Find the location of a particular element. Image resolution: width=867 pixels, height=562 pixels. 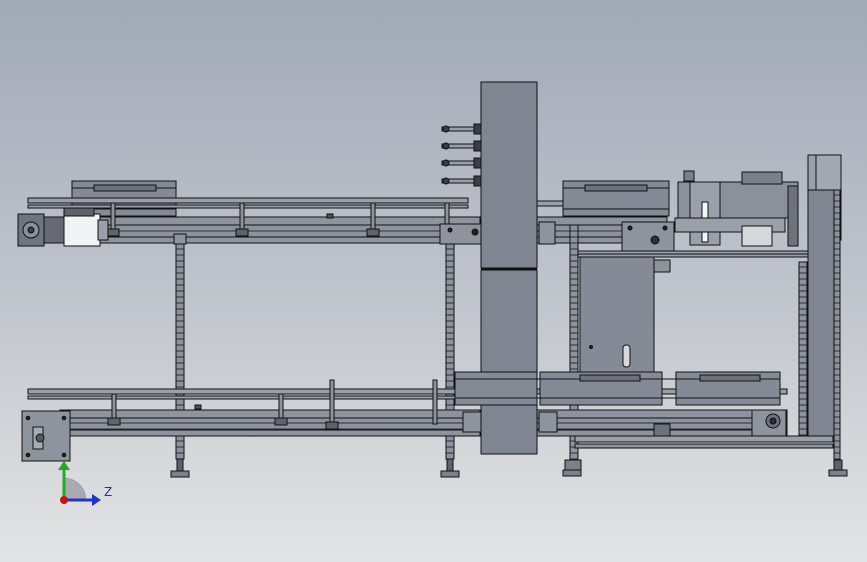

z-axis-label: Z is located at coordinates (108, 492).